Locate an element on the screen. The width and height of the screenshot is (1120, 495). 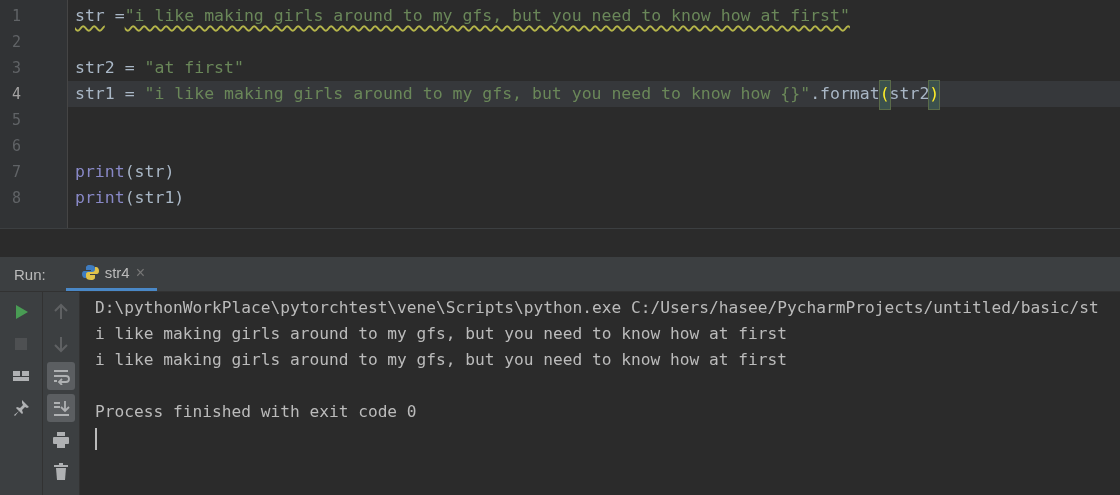
up-arrow-icon is located at coordinates (61, 312).